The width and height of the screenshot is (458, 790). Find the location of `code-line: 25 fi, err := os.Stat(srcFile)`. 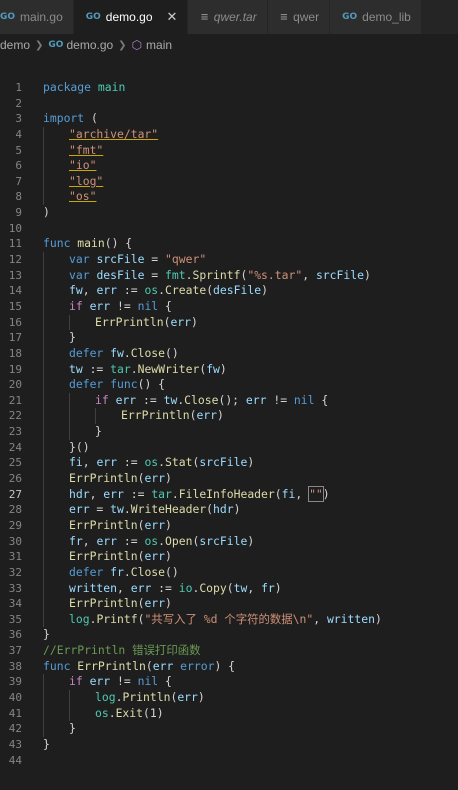

code-line: 25 fi, err := os.Stat(srcFile) is located at coordinates (229, 463).